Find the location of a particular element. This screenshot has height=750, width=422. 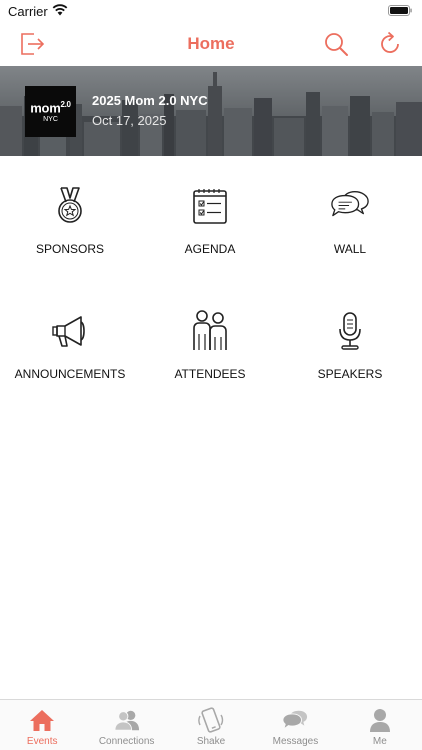

tab-events-label: Events is located at coordinates (42, 741).